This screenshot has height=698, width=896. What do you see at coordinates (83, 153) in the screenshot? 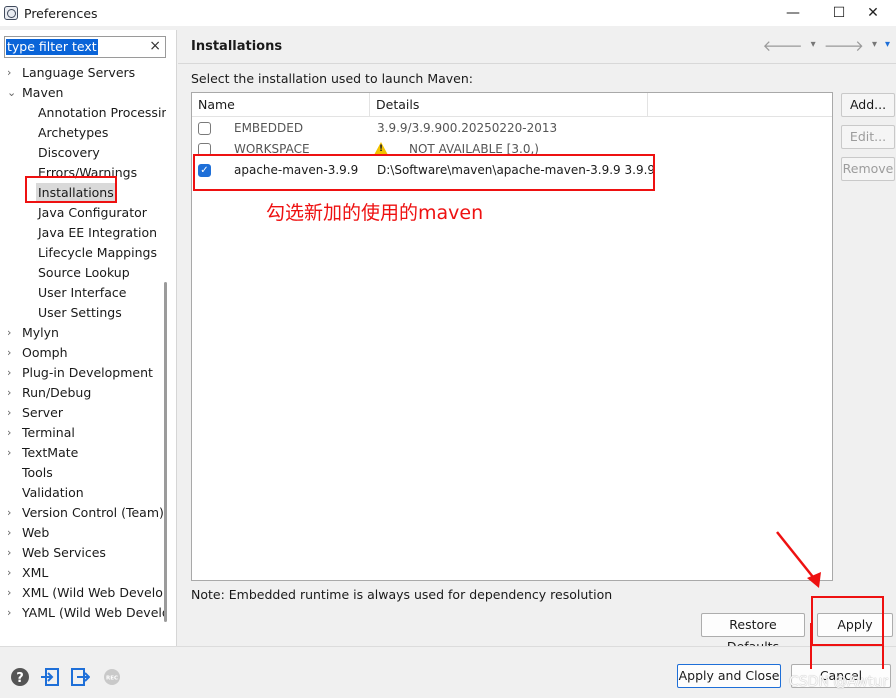
I see `tree-item-discovery: Discovery` at bounding box center [83, 153].